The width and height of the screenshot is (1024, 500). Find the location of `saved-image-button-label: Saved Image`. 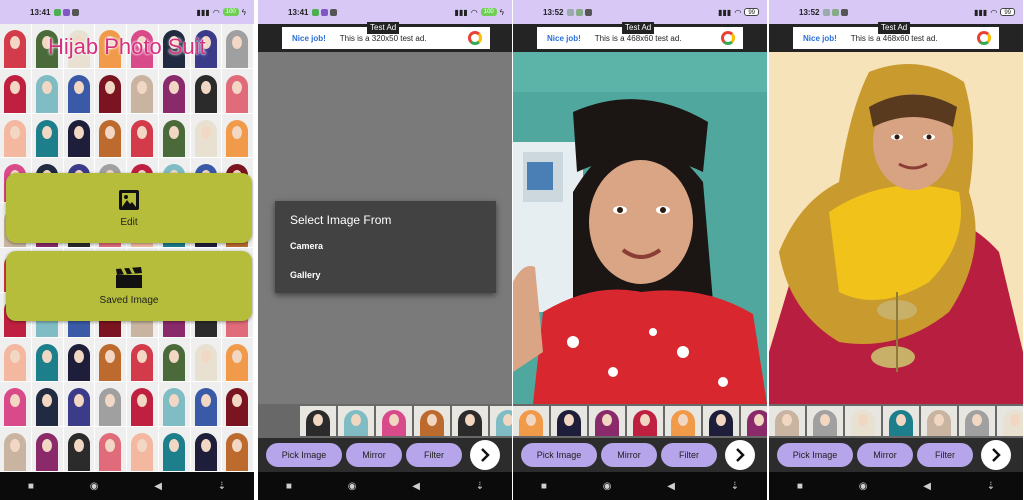

saved-image-button-label: Saved Image is located at coordinates (129, 300).